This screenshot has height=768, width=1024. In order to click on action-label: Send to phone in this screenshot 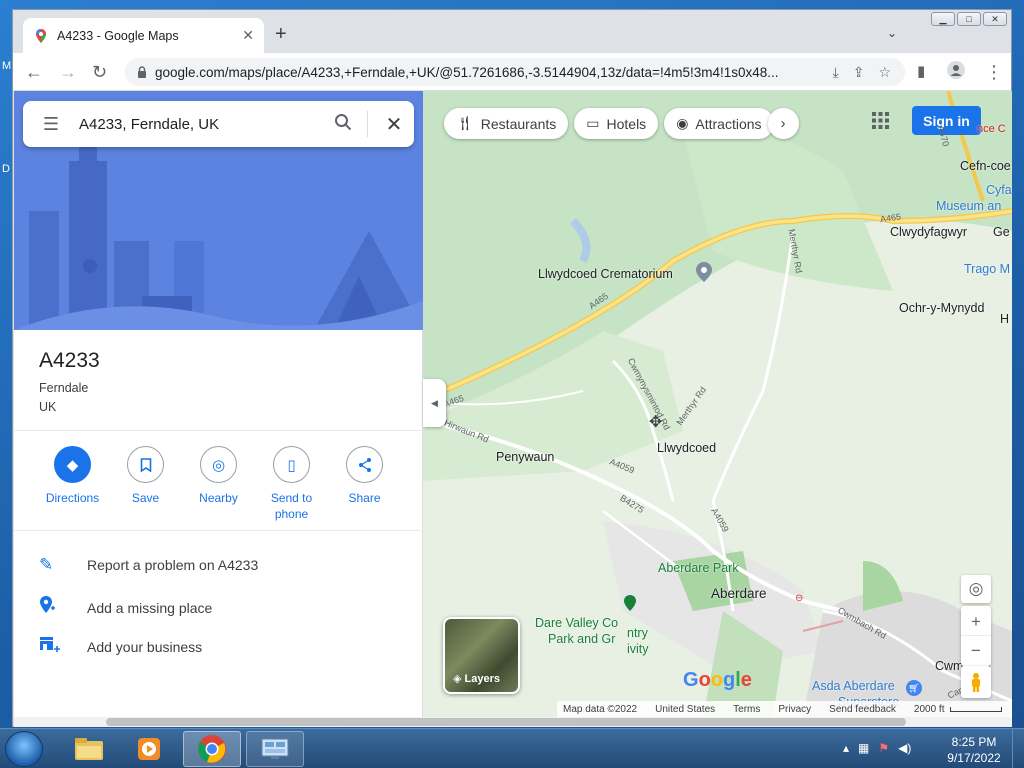, I will do `click(291, 506)`.